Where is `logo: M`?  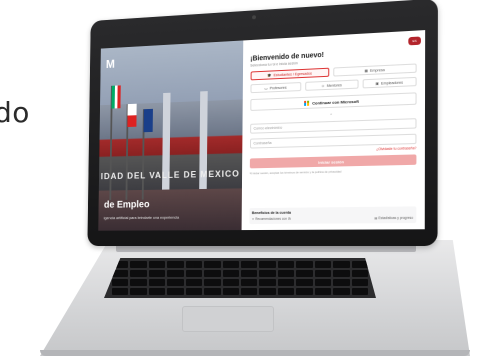 logo: M is located at coordinates (110, 64).